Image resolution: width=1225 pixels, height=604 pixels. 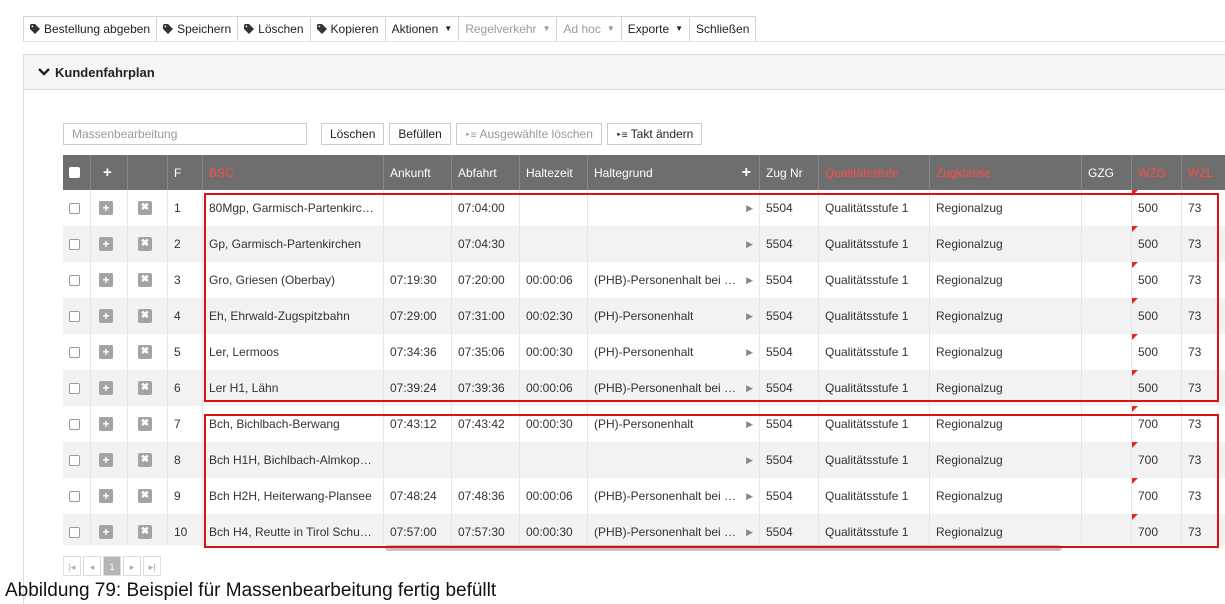 I want to click on mass-edit-input, so click(x=185, y=134).